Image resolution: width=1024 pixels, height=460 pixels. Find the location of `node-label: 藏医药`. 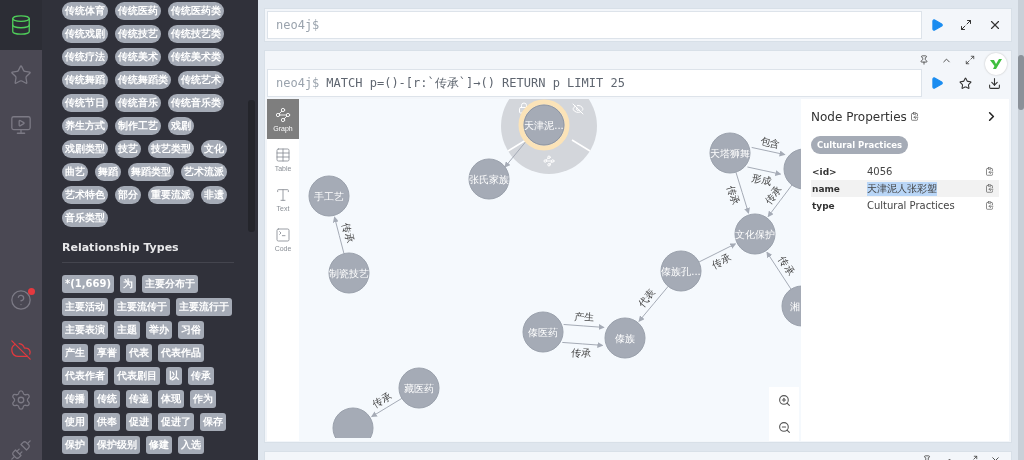

node-label: 藏医药 is located at coordinates (419, 388).